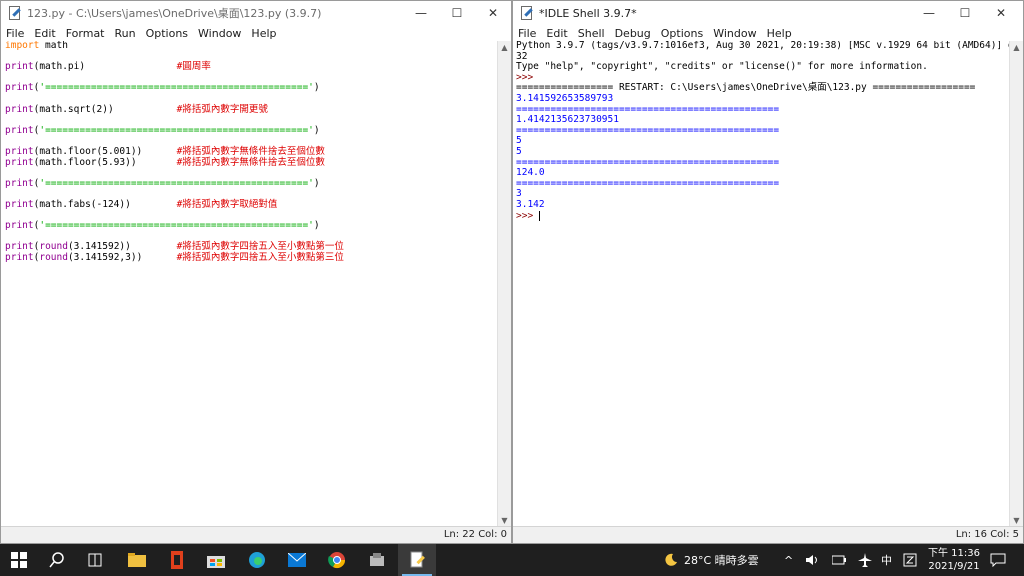 Image resolution: width=1024 pixels, height=576 pixels. Describe the element at coordinates (95, 560) in the screenshot. I see `task-view-button` at that location.